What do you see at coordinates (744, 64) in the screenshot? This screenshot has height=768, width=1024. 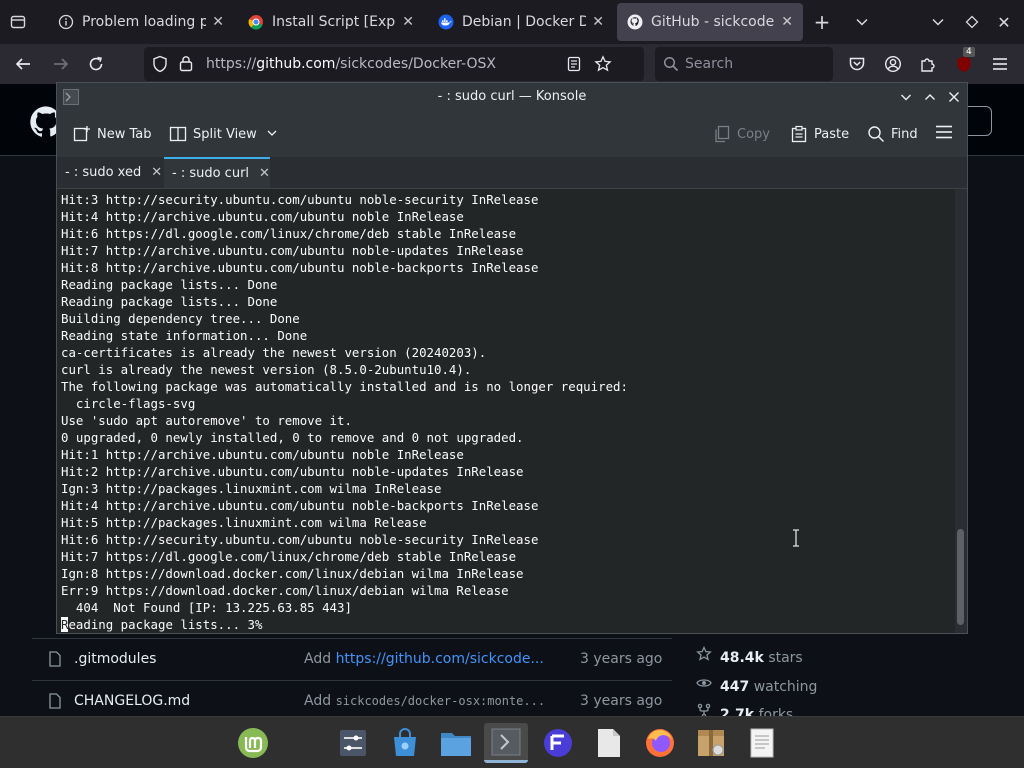 I see `search-box: Search` at bounding box center [744, 64].